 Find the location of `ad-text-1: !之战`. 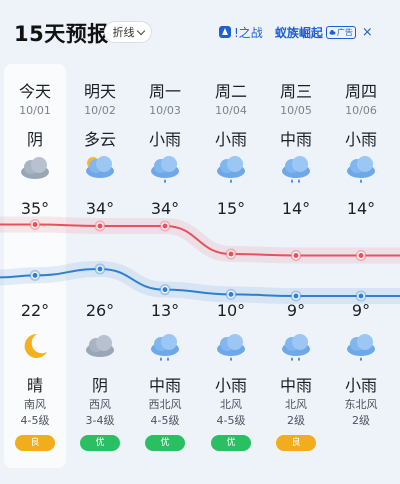

ad-text-1: !之战 is located at coordinates (248, 32).